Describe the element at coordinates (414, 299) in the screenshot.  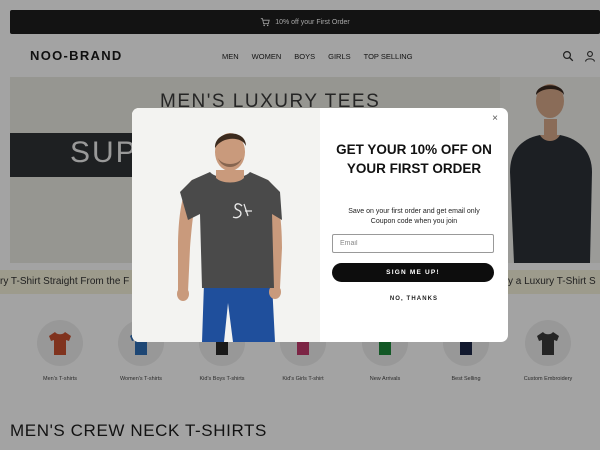
I see `no-thanks-link: NO, THANKS` at that location.